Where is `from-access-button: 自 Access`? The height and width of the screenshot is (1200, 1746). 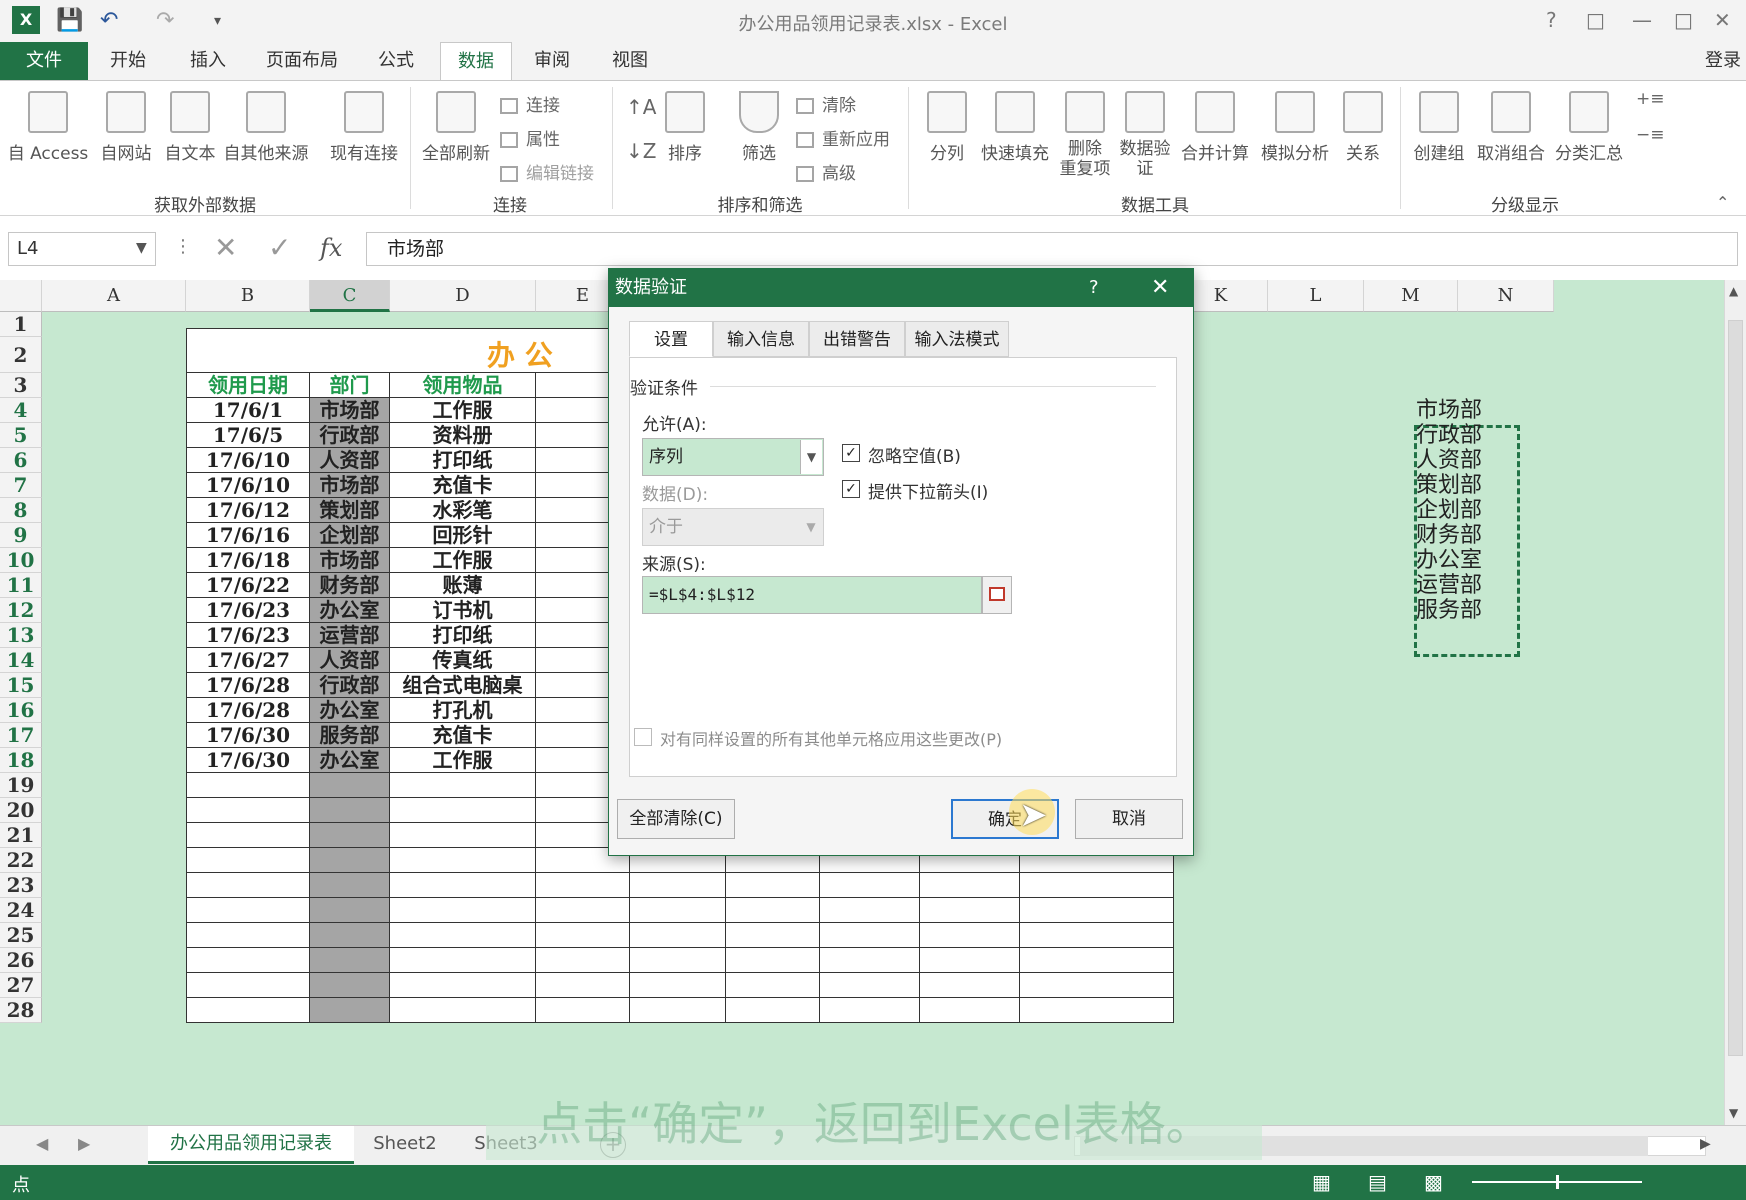 from-access-button: 自 Access is located at coordinates (48, 127).